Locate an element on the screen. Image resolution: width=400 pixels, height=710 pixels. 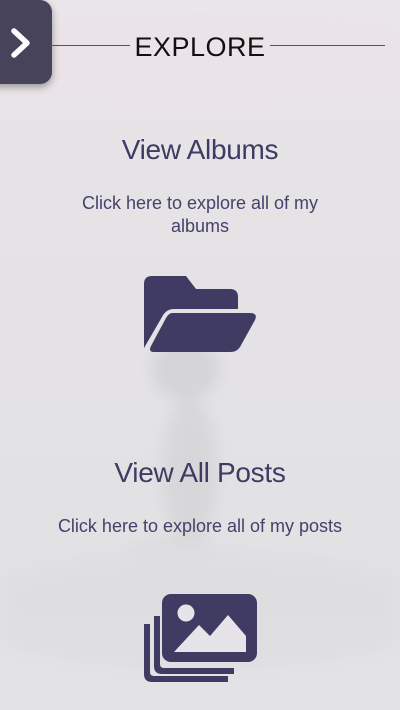
page-header: EXPLORE is located at coordinates (200, 39).